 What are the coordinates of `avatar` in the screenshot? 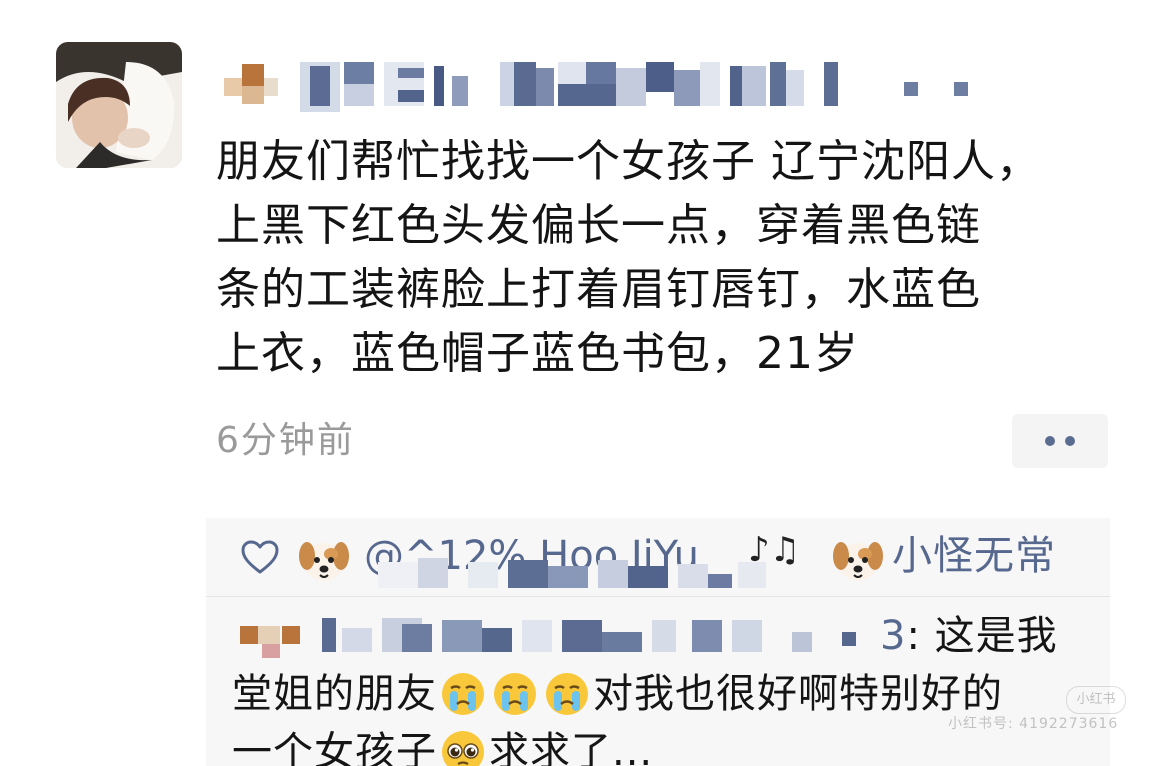 It's located at (119, 105).